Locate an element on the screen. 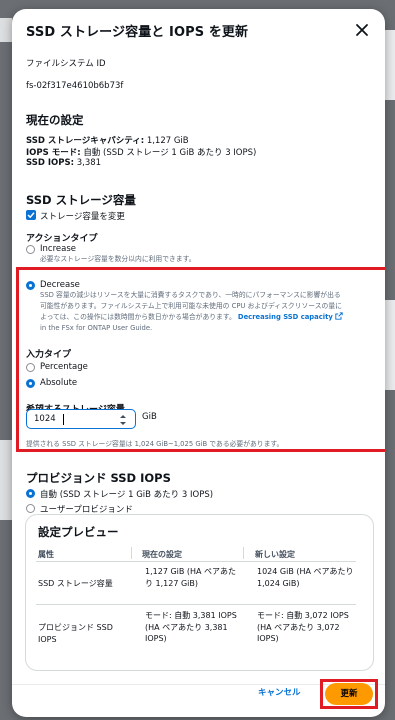 This screenshot has width=395, height=720. decrease-radio is located at coordinates (30, 285).